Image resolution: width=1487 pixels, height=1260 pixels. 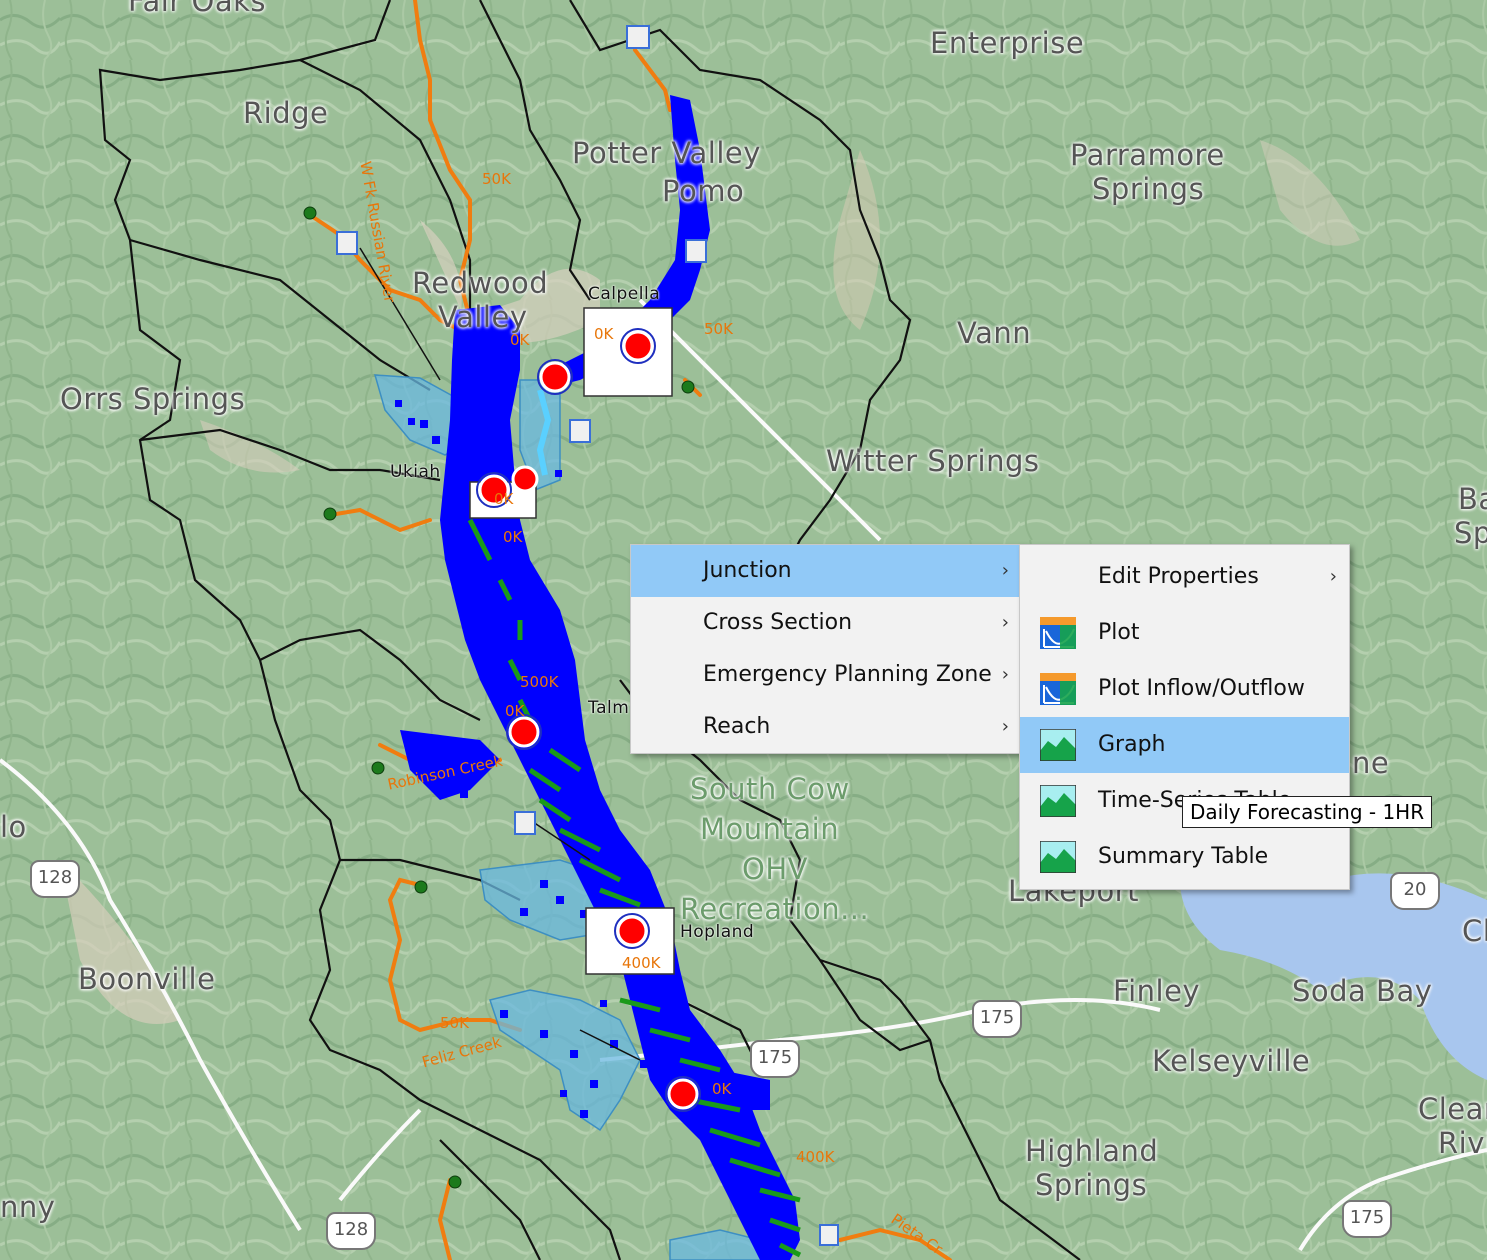 What do you see at coordinates (747, 570) in the screenshot?
I see `menu-item-label: Junction` at bounding box center [747, 570].